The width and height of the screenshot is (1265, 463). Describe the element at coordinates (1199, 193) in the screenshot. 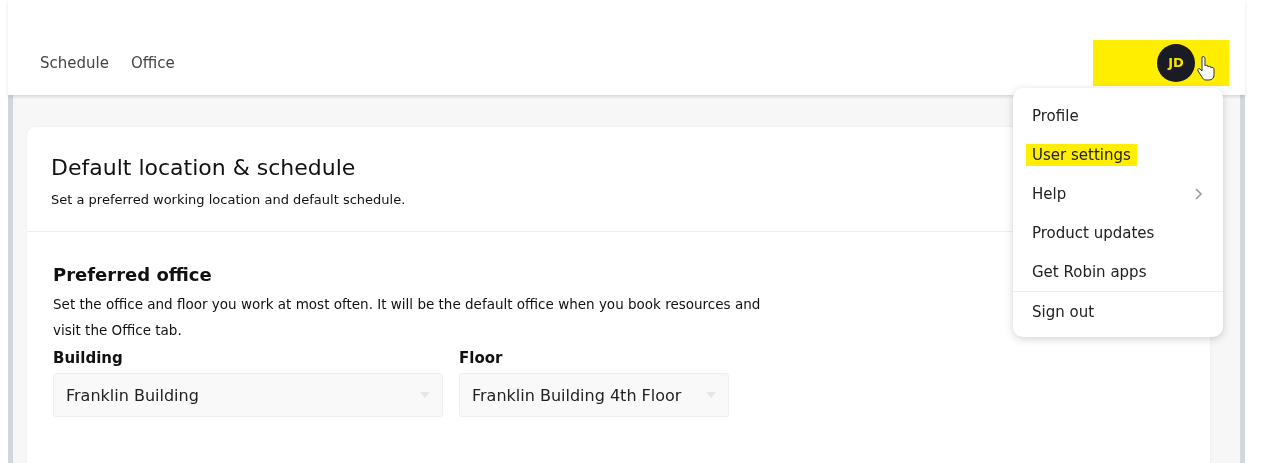

I see `chevron-right-icon` at that location.